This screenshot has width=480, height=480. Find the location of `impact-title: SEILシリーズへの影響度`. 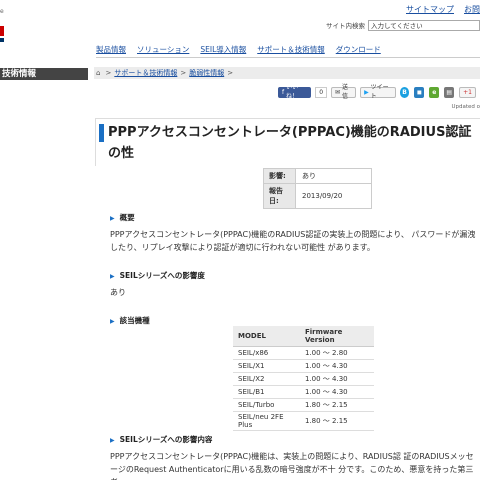

impact-title: SEILシリーズへの影響度 is located at coordinates (162, 275).